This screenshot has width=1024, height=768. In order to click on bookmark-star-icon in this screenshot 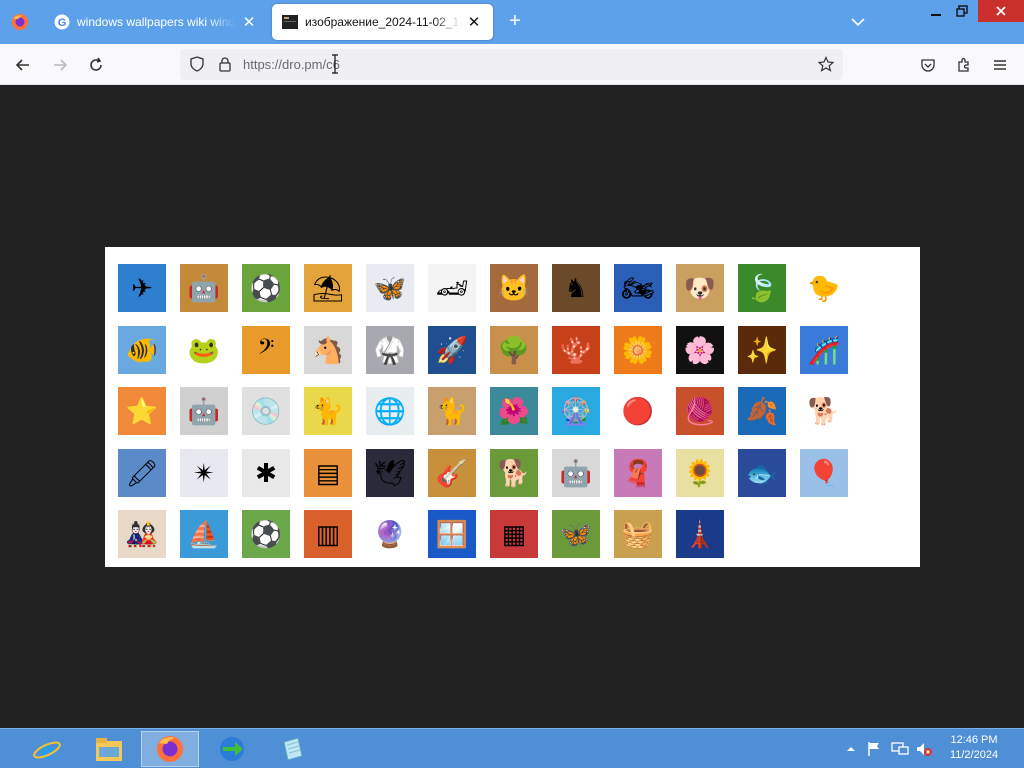, I will do `click(826, 64)`.